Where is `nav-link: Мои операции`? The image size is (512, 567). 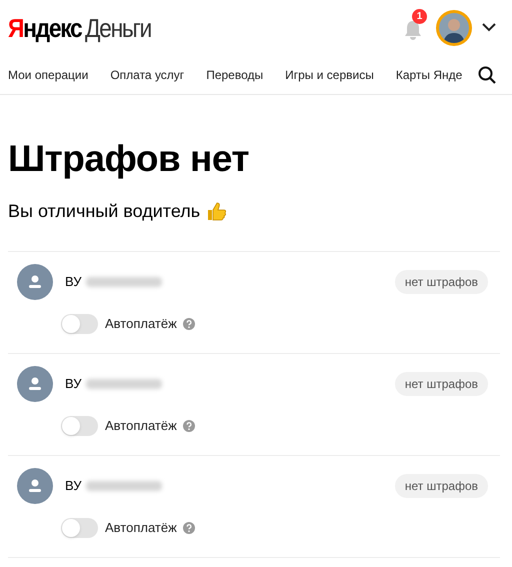 nav-link: Мои операции is located at coordinates (48, 75).